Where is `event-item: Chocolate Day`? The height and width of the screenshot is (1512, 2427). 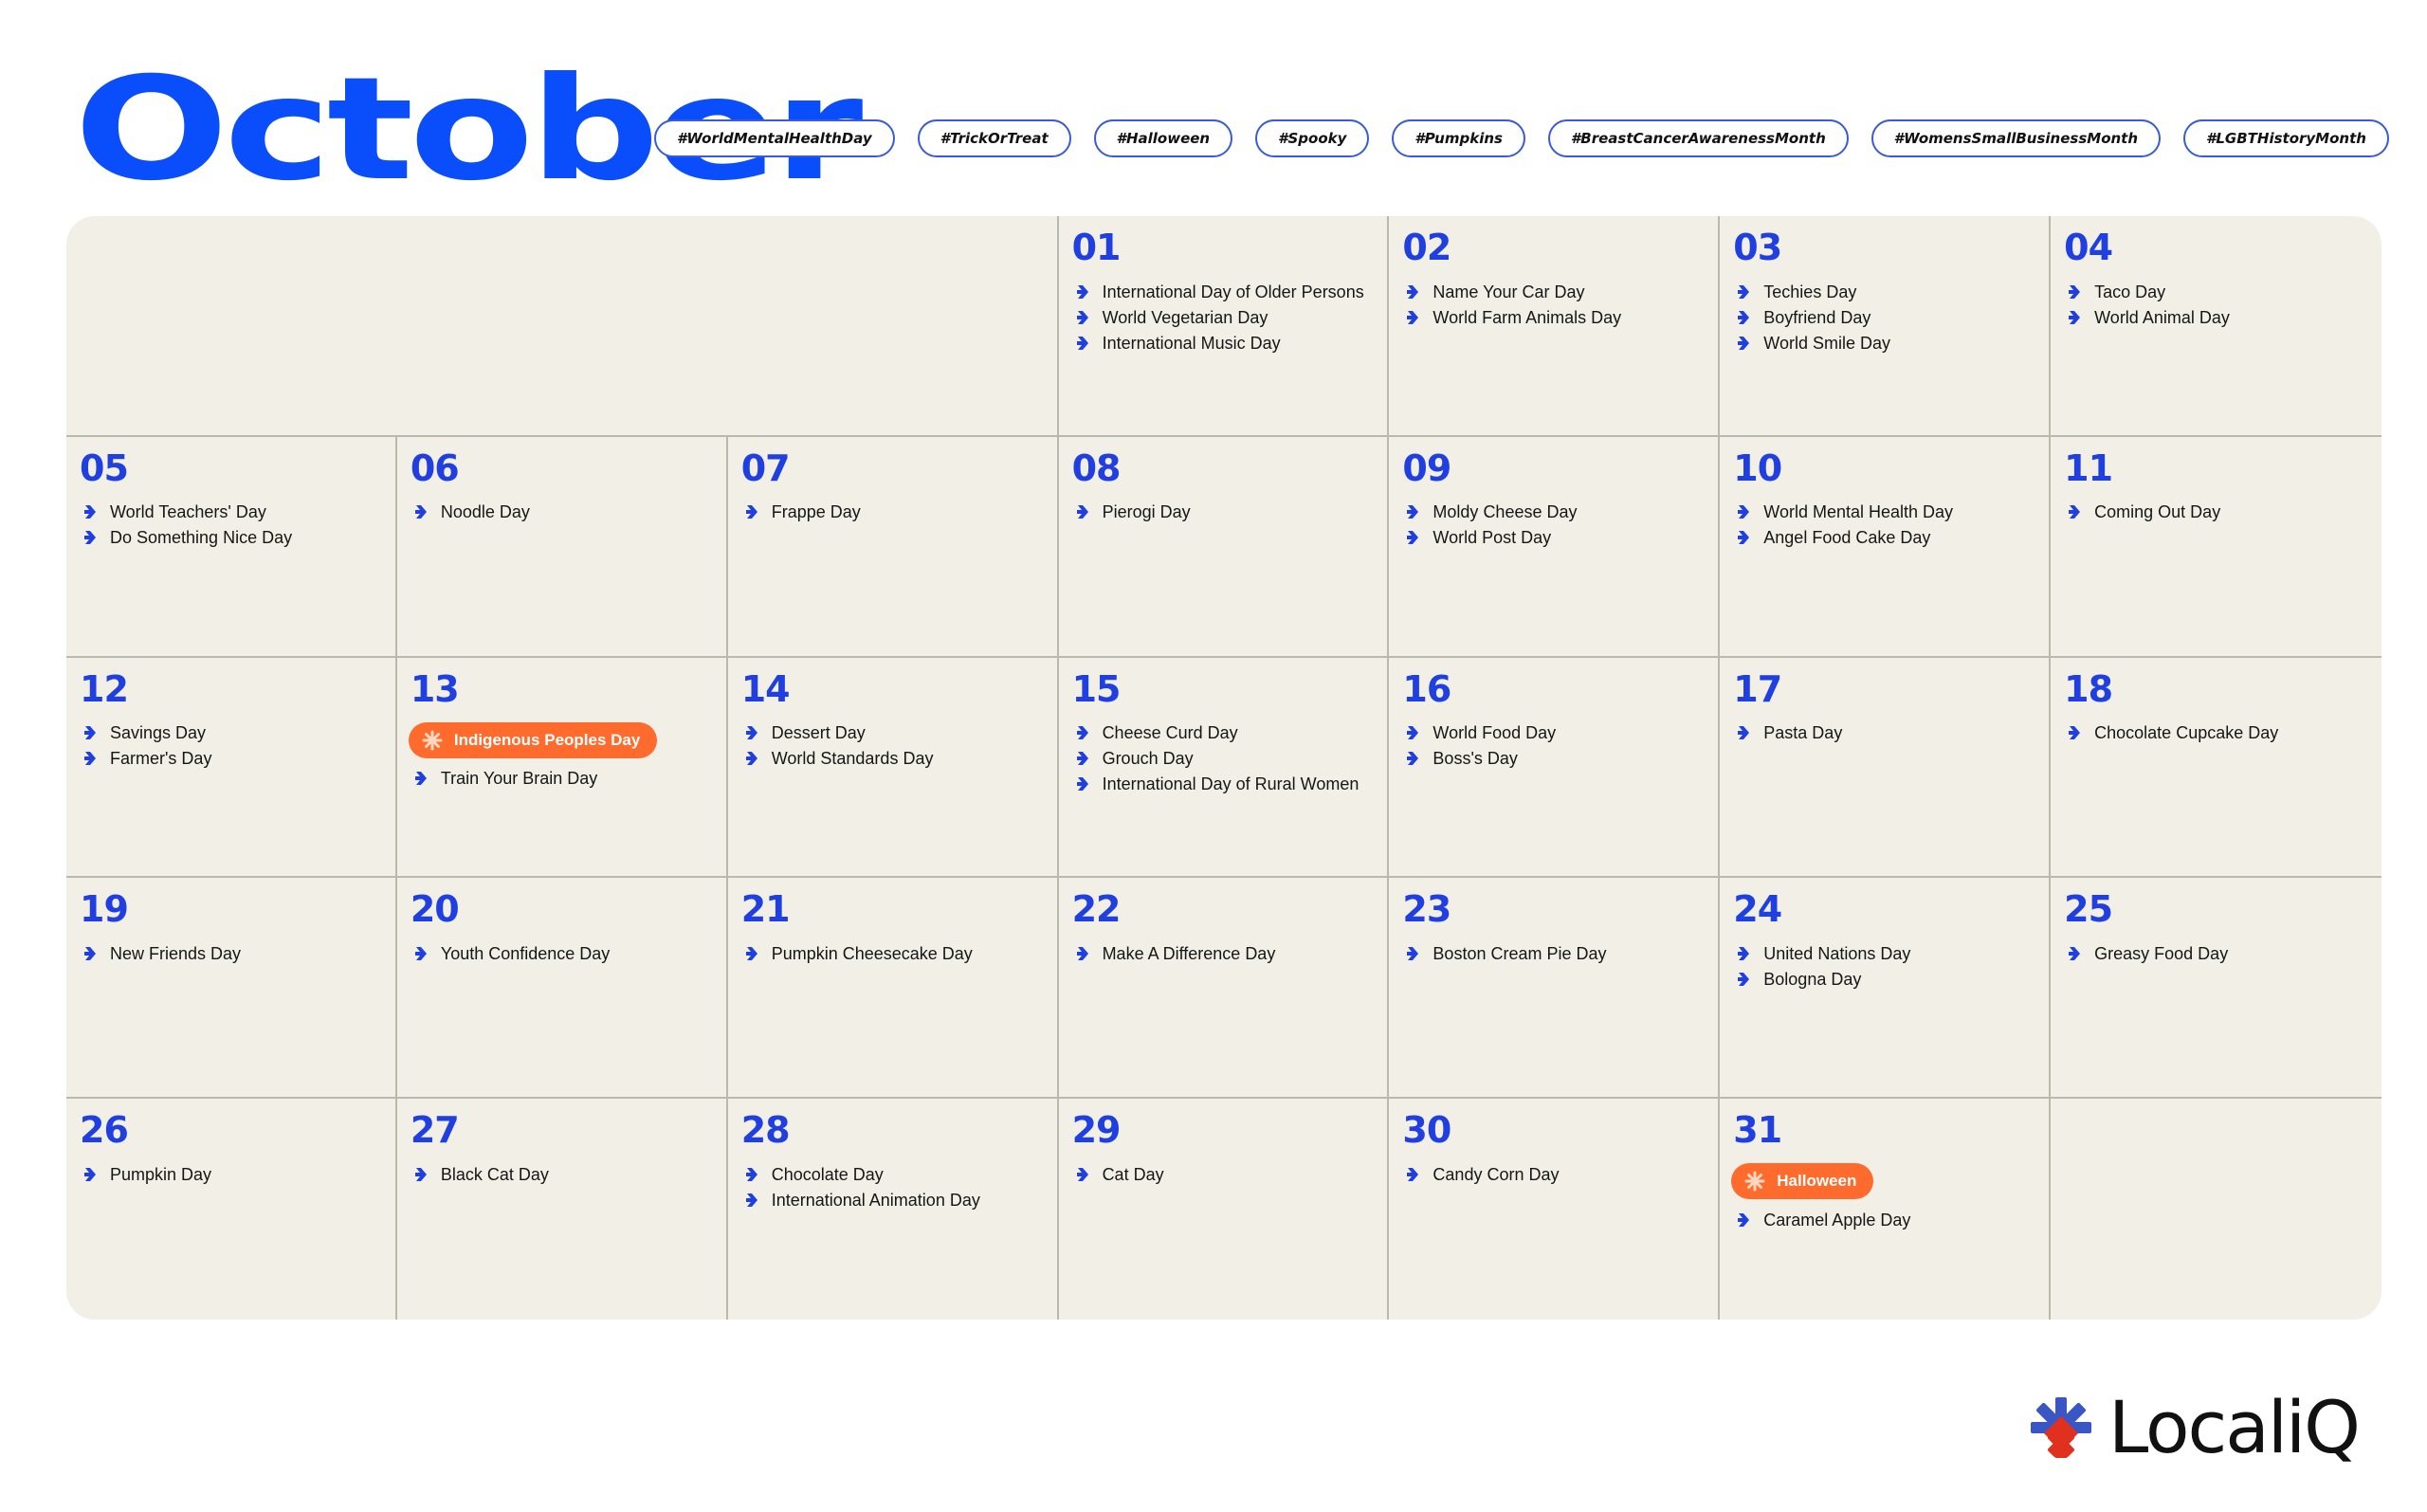
event-item: Chocolate Day is located at coordinates (892, 1174).